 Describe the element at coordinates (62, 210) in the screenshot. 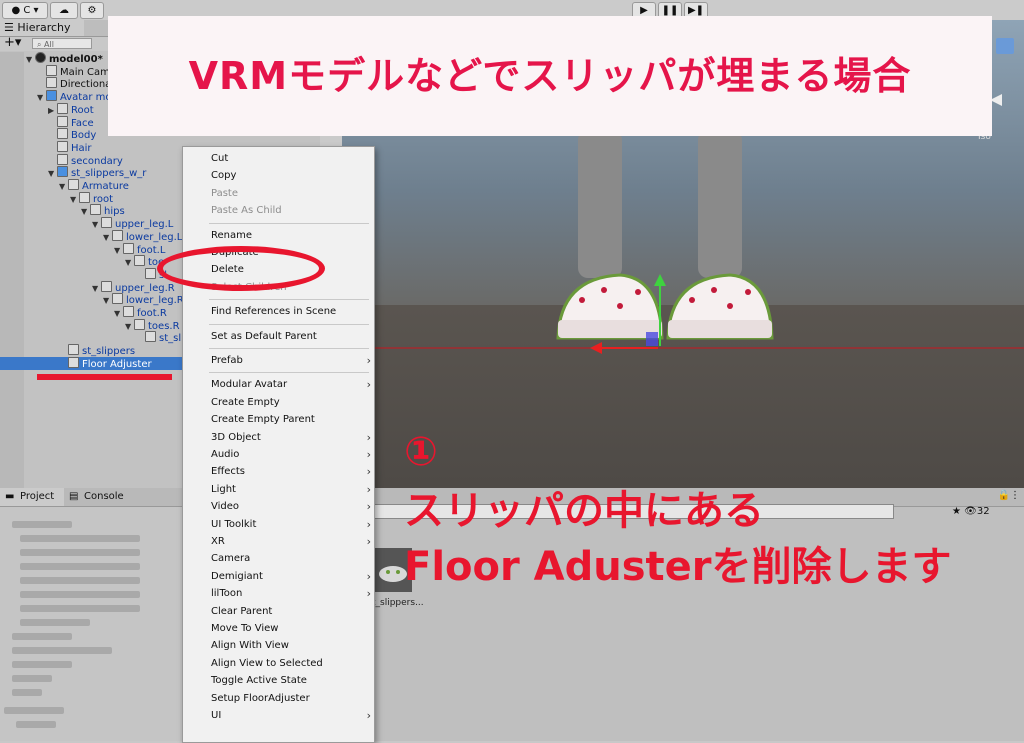

I see `hierarchy-row: ▼ hips` at that location.